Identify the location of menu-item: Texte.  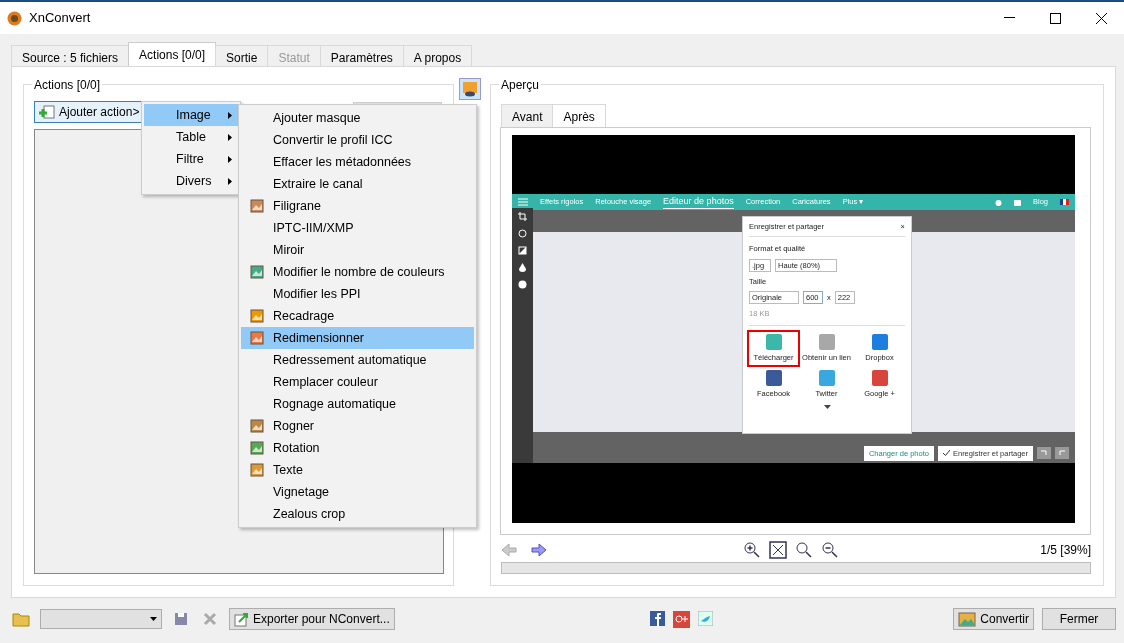
(288, 470).